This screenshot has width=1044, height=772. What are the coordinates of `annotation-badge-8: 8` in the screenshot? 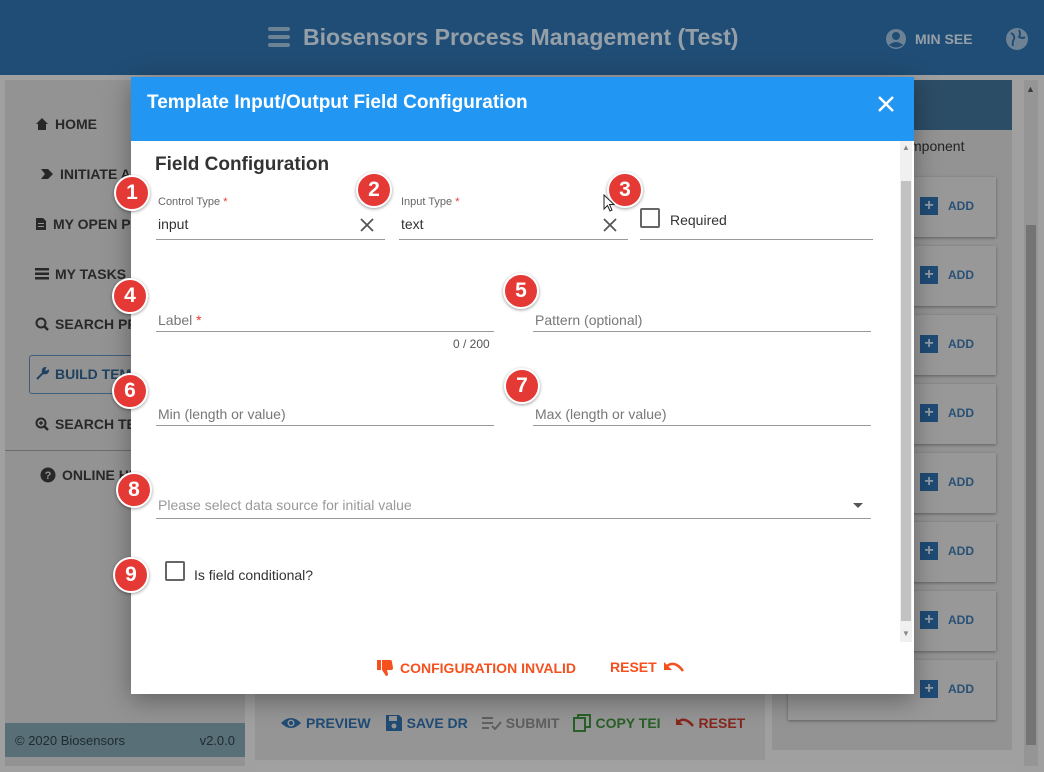 It's located at (134, 490).